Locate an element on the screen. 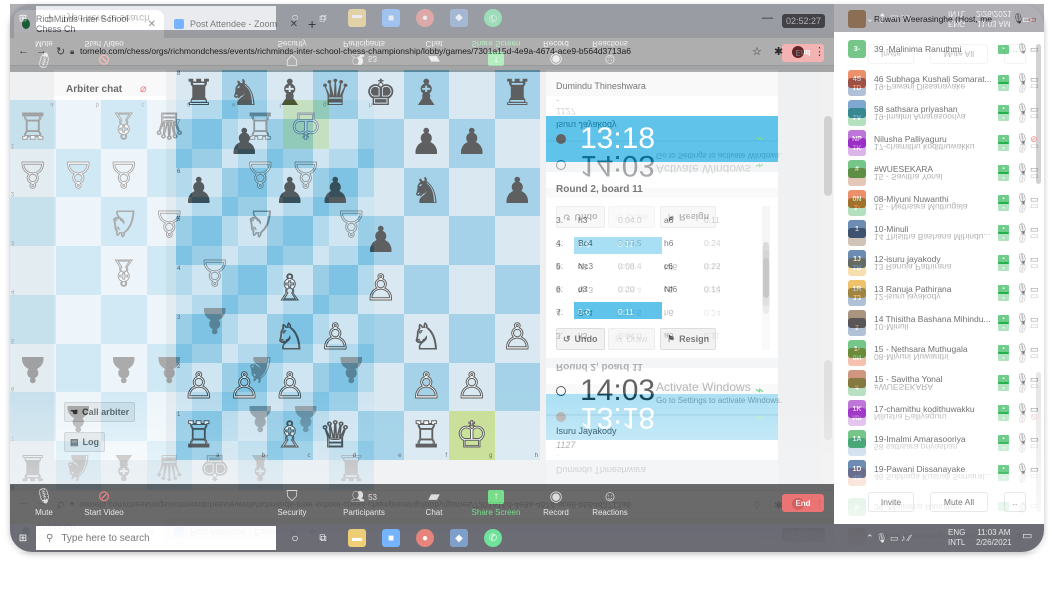 This screenshot has width=1052, height=615. square-d2 is located at coordinates (335, 387).